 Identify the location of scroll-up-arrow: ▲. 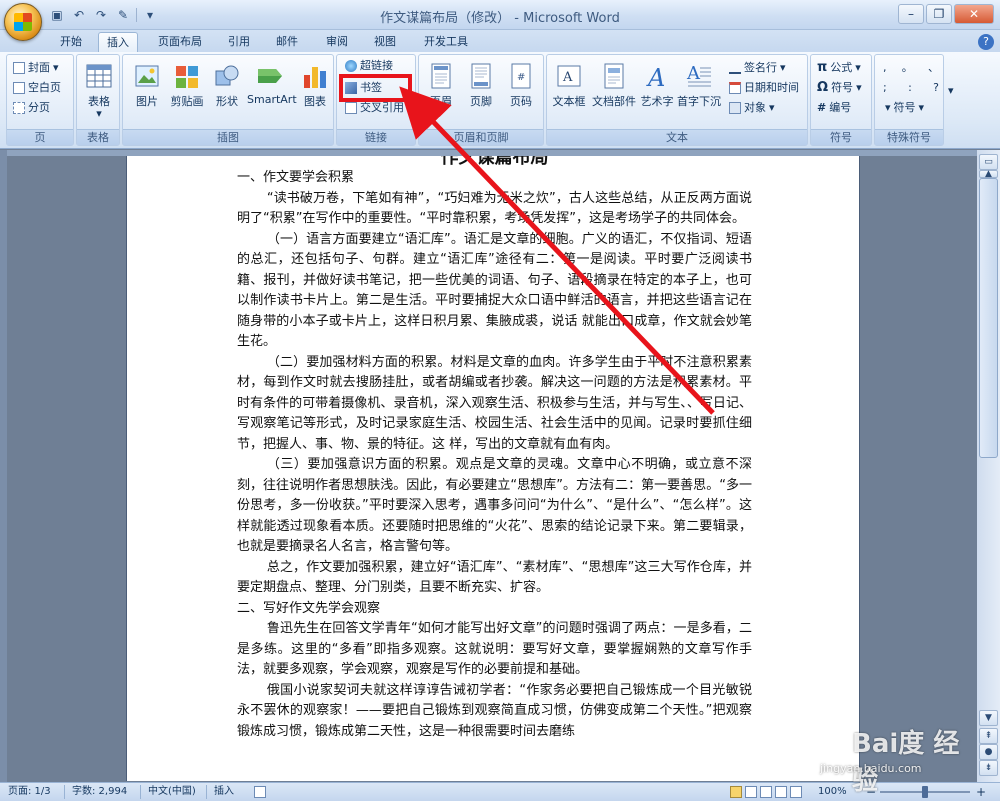
(988, 174).